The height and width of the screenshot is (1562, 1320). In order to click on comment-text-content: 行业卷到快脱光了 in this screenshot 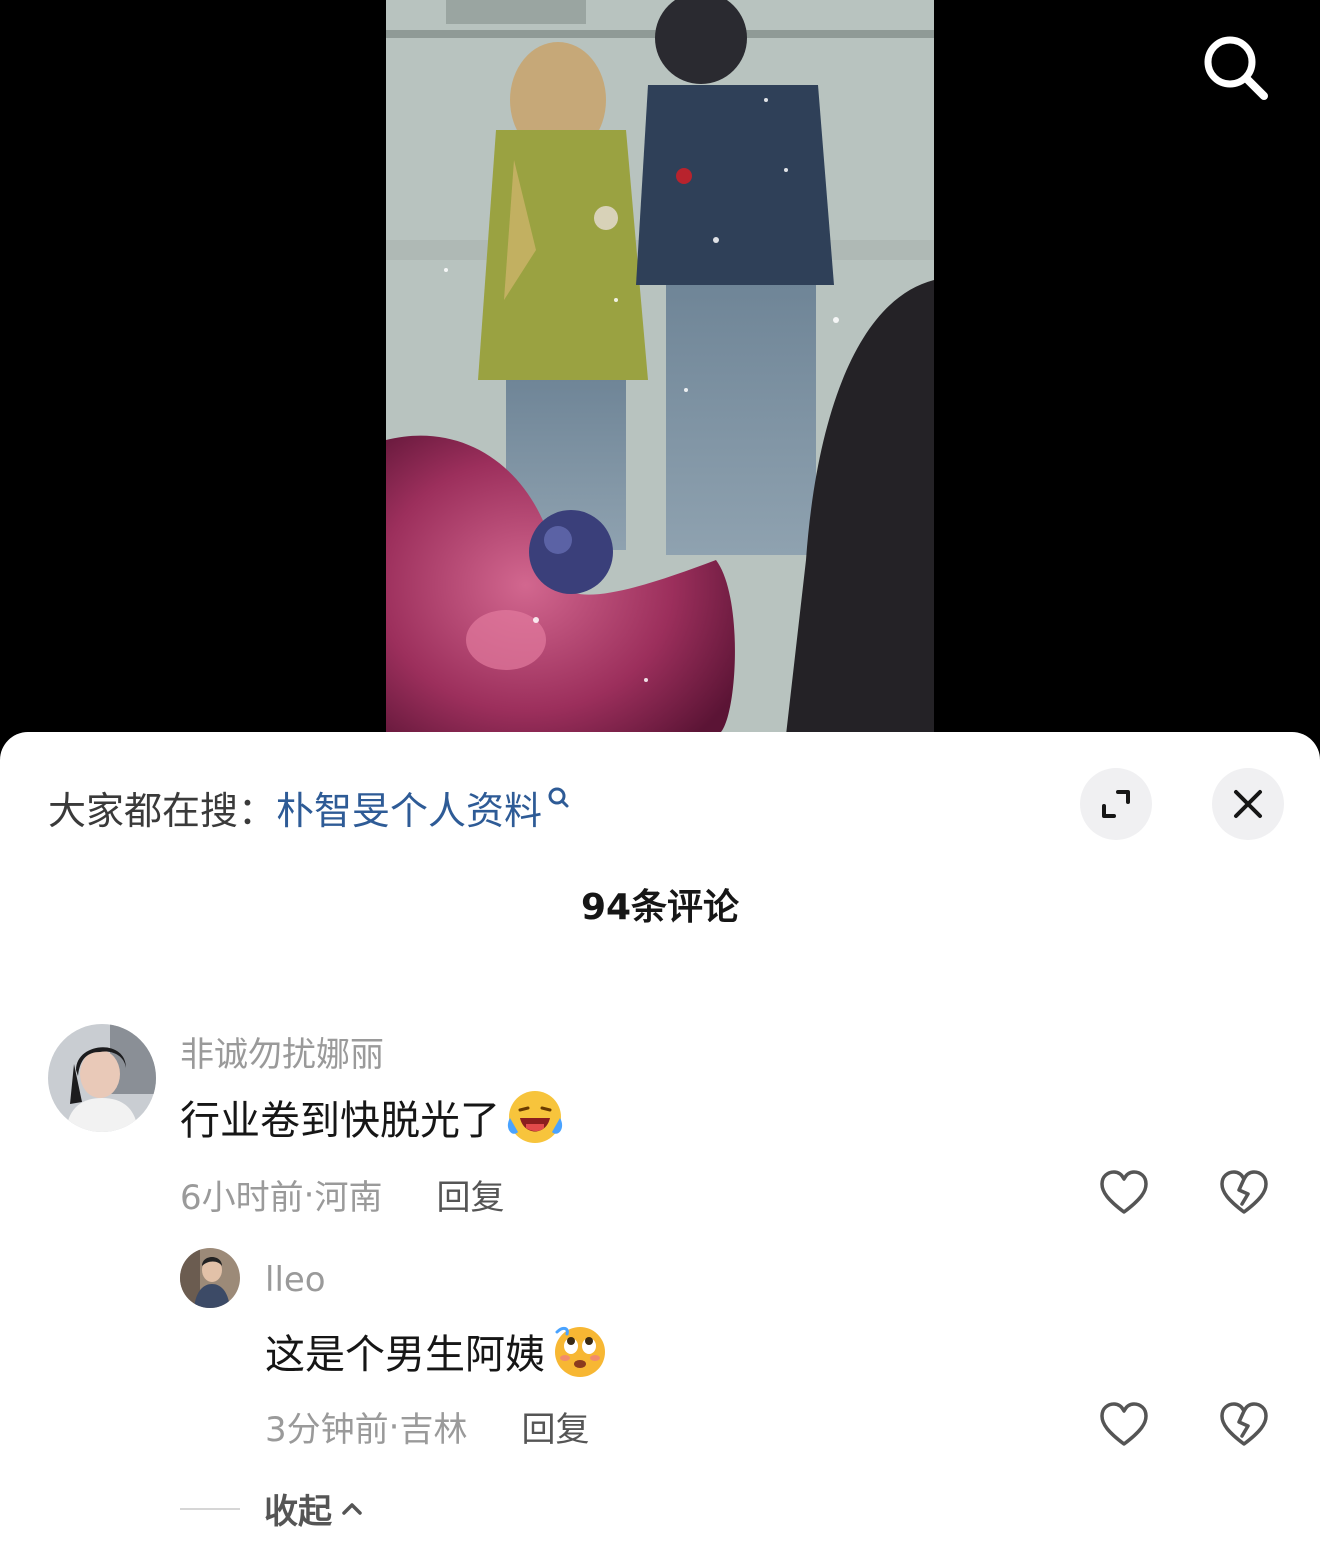, I will do `click(340, 1121)`.